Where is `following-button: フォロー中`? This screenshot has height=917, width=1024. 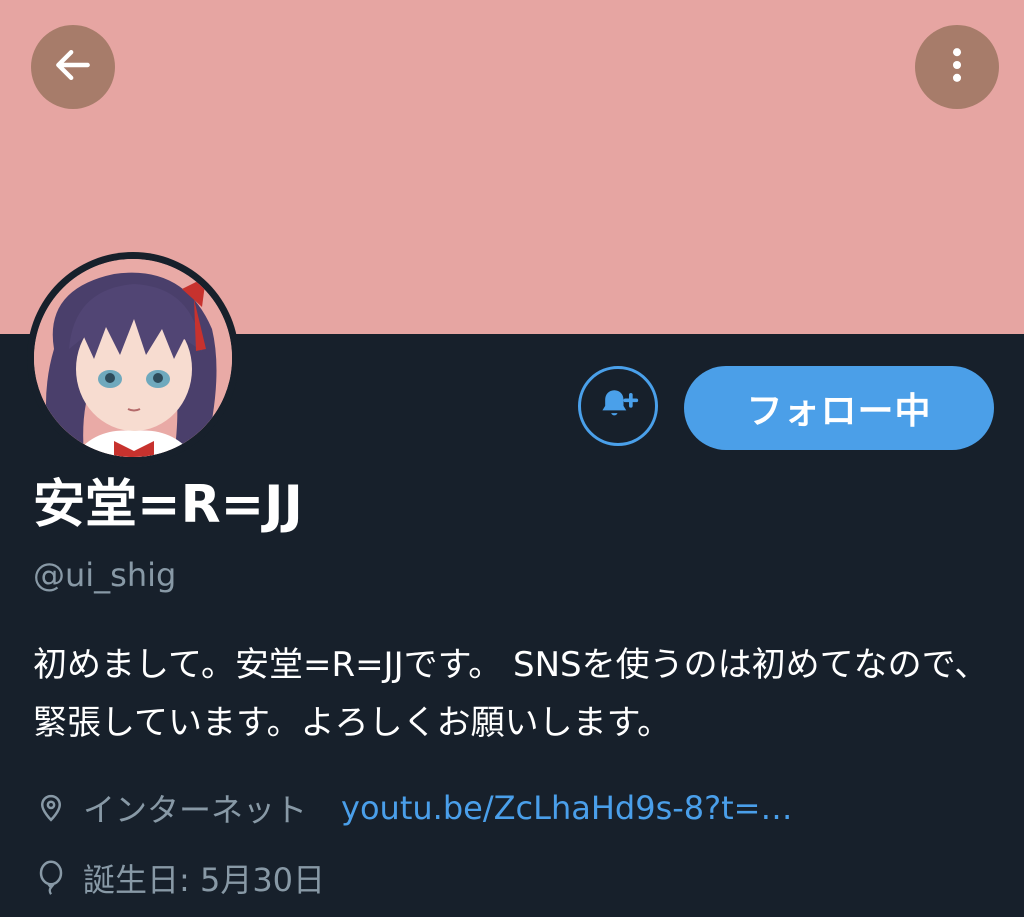 following-button: フォロー中 is located at coordinates (839, 408).